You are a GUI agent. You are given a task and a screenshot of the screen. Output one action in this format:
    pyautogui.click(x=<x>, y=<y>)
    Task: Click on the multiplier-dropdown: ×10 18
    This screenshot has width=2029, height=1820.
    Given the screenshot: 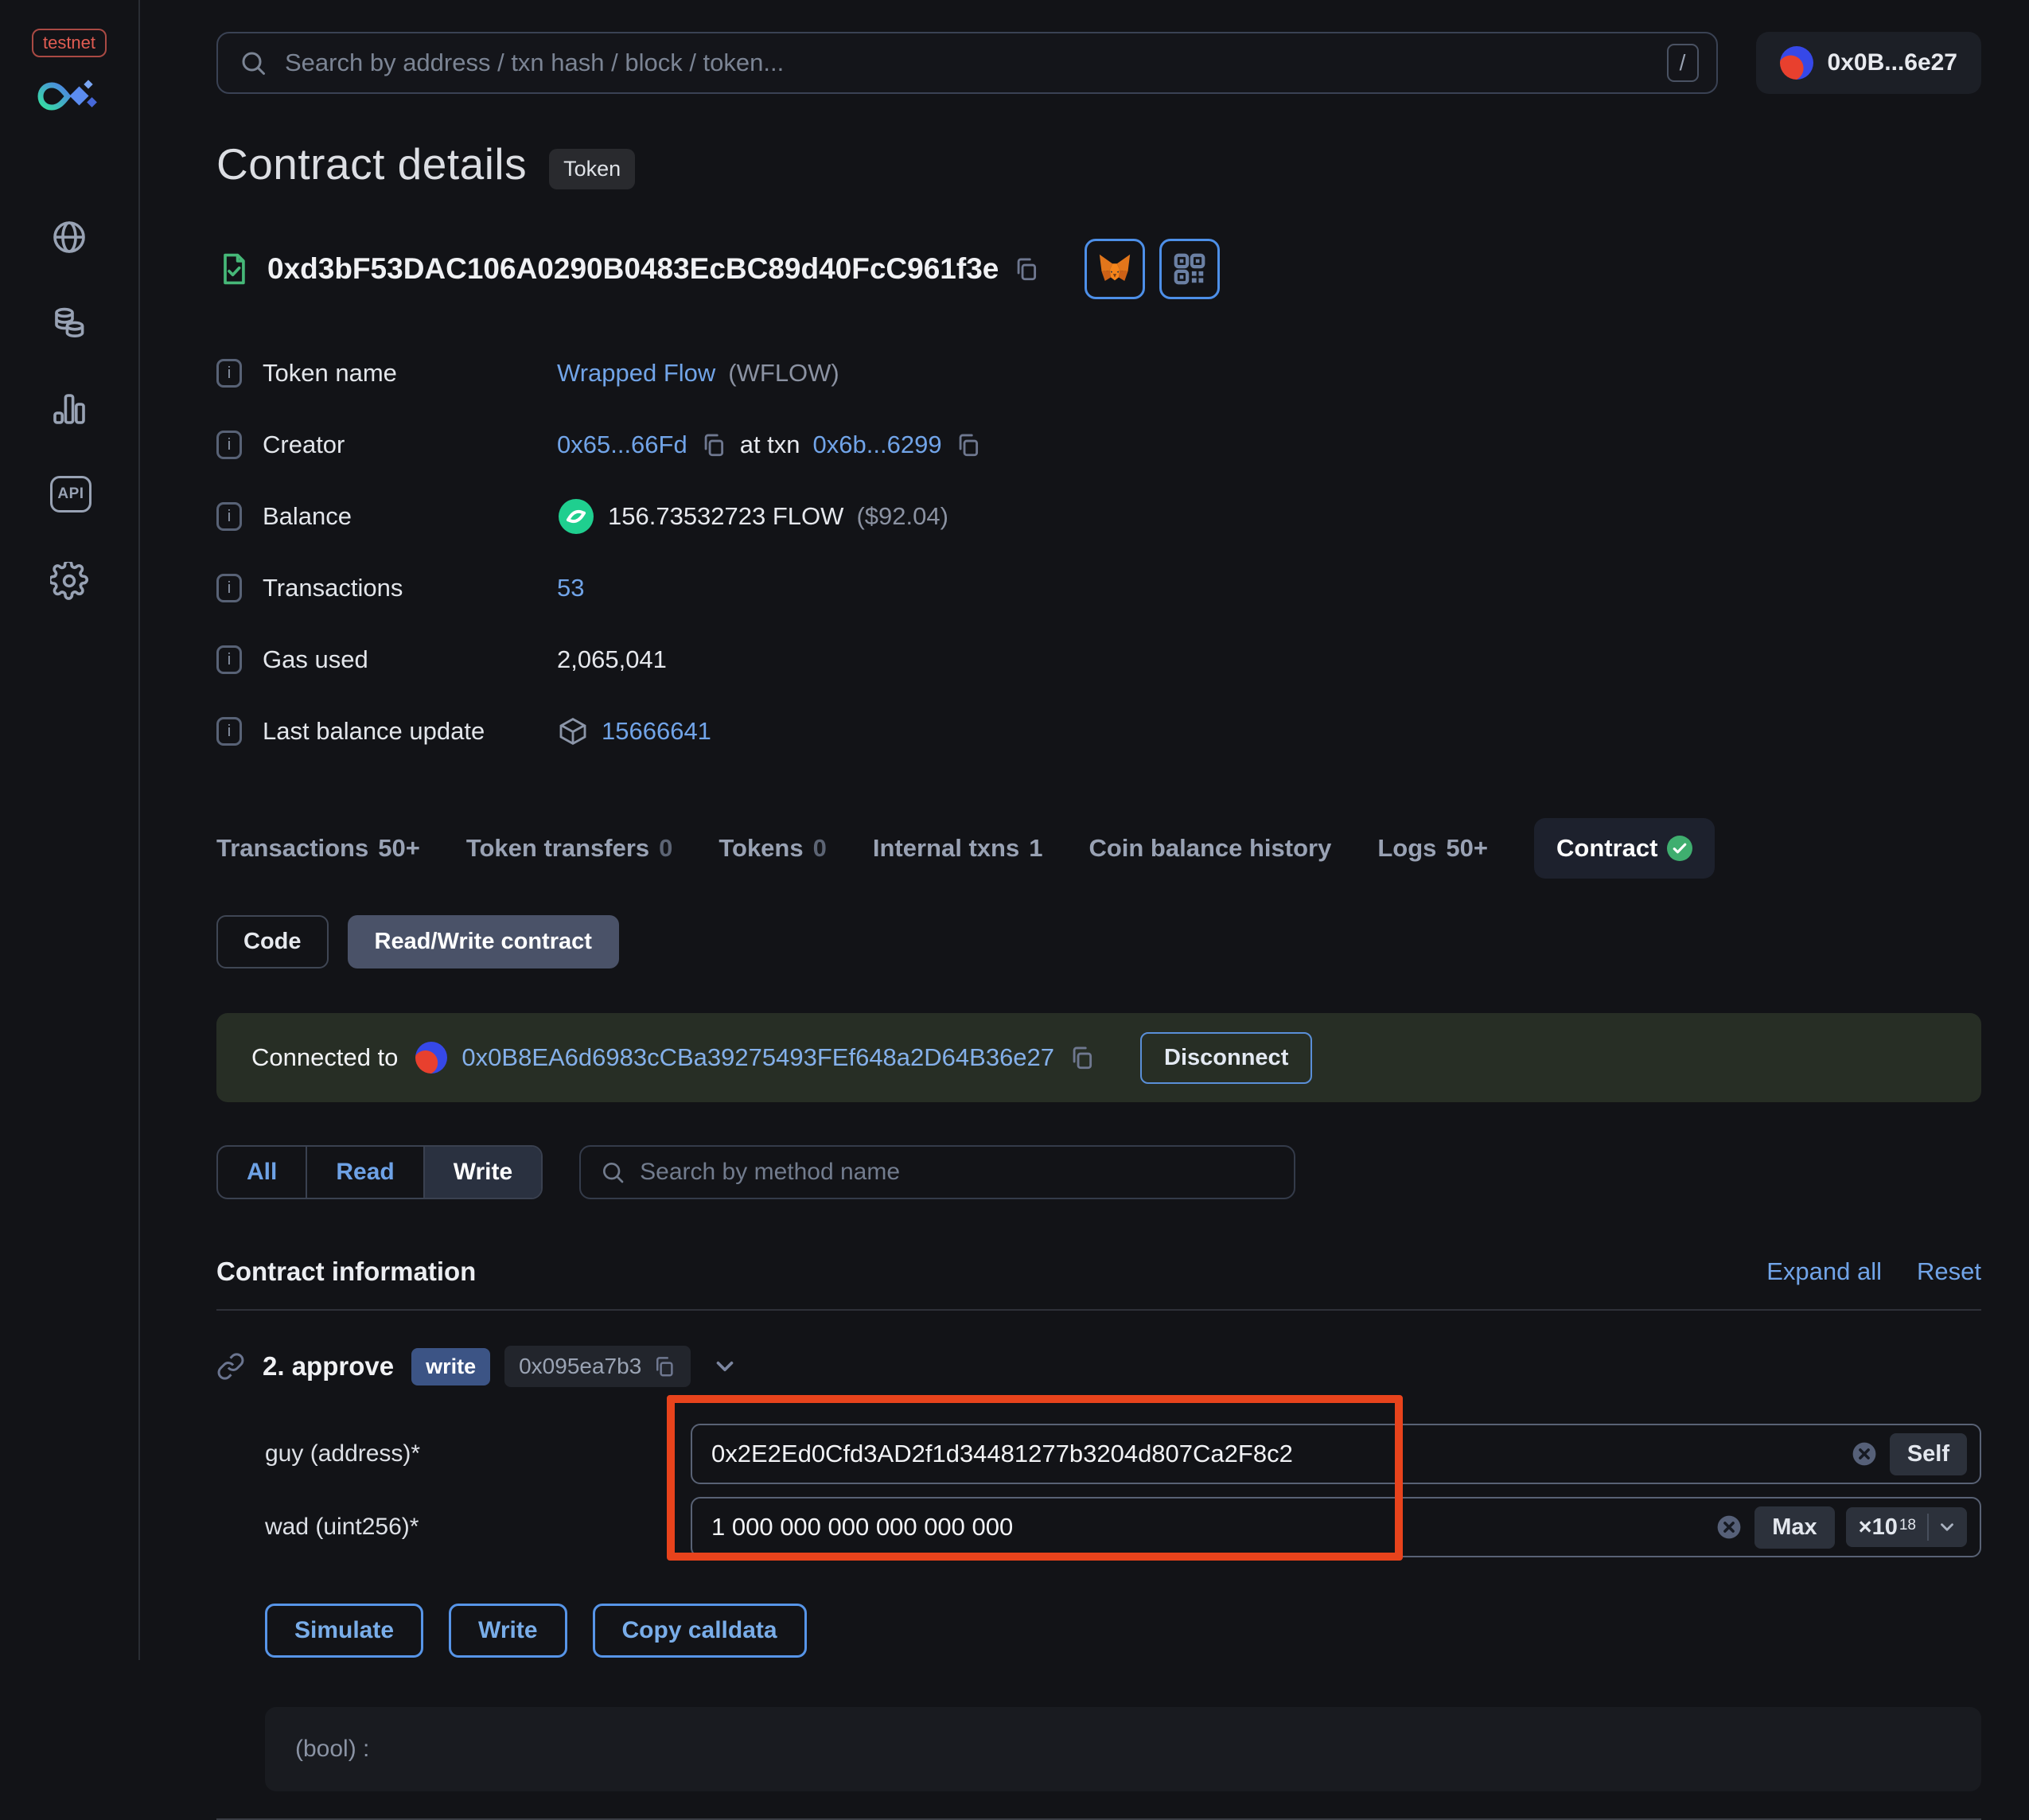 What is the action you would take?
    pyautogui.click(x=1906, y=1527)
    